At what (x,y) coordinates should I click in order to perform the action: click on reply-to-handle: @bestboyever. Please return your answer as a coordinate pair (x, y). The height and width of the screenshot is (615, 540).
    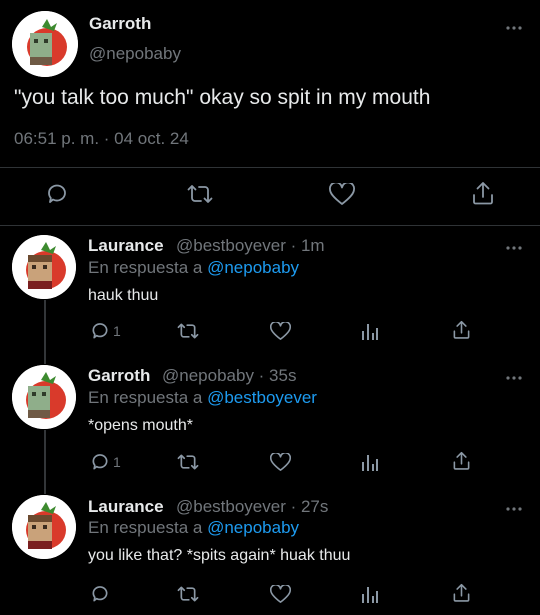
    Looking at the image, I should click on (262, 397).